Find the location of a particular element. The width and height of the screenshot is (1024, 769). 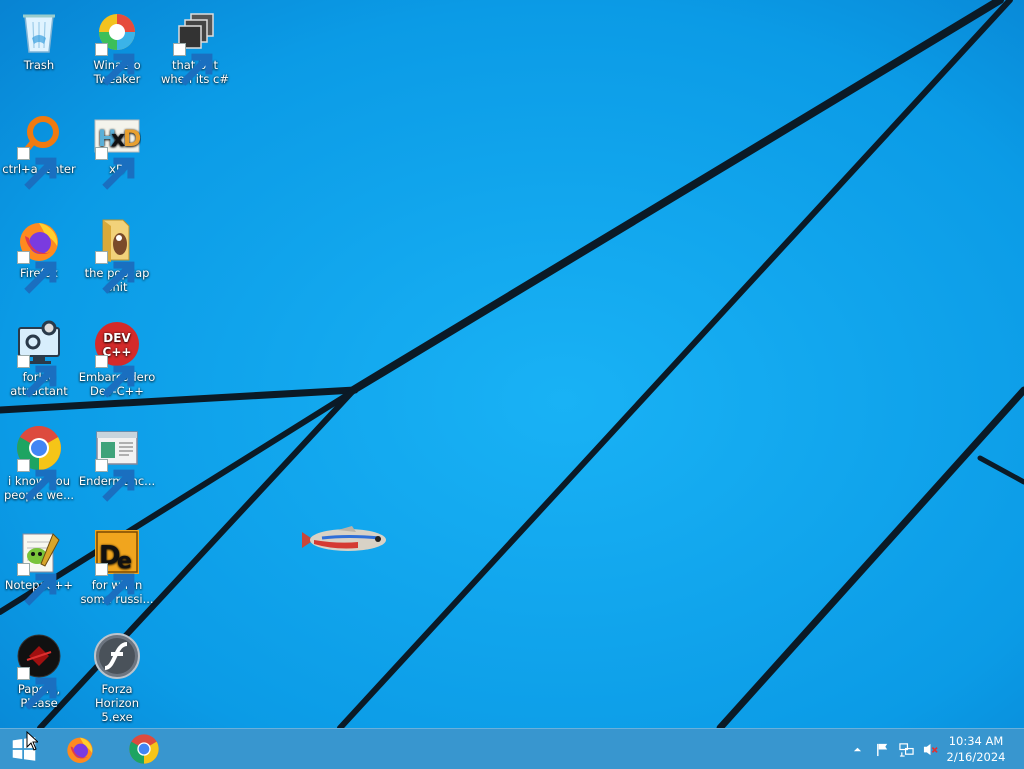

stacked-windows-icon is located at coordinates (195, 47).